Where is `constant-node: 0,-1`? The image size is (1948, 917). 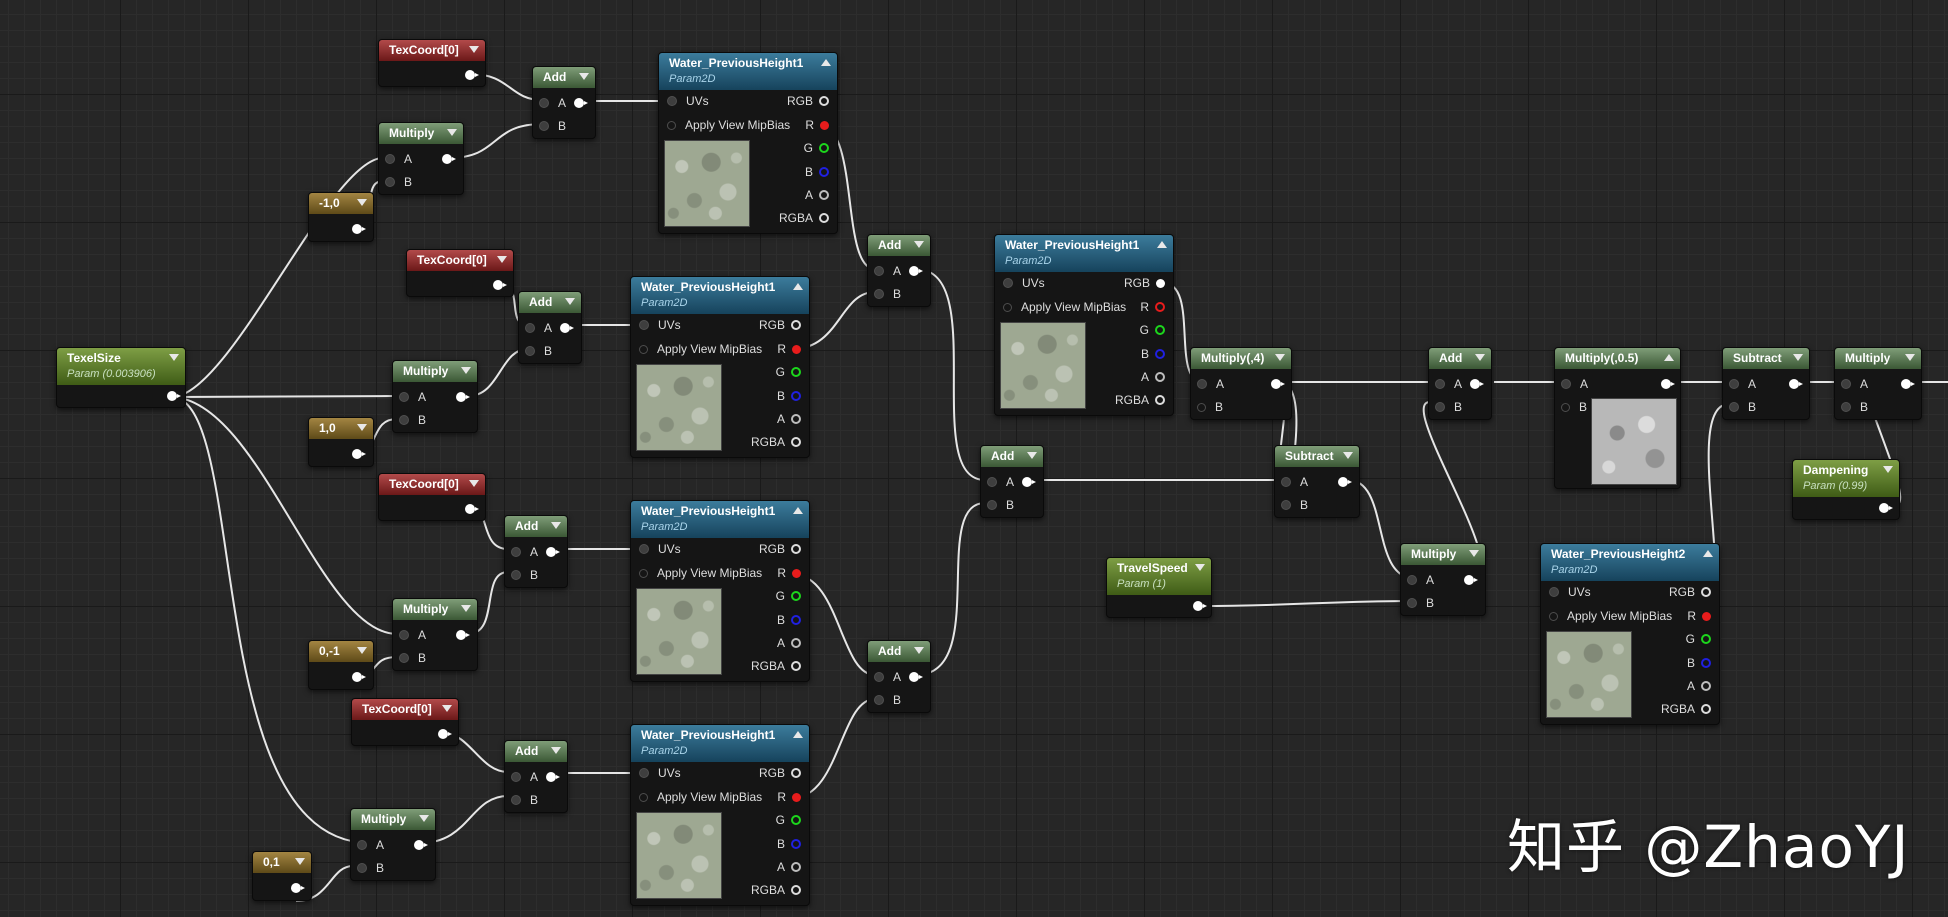
constant-node: 0,-1 is located at coordinates (341, 665).